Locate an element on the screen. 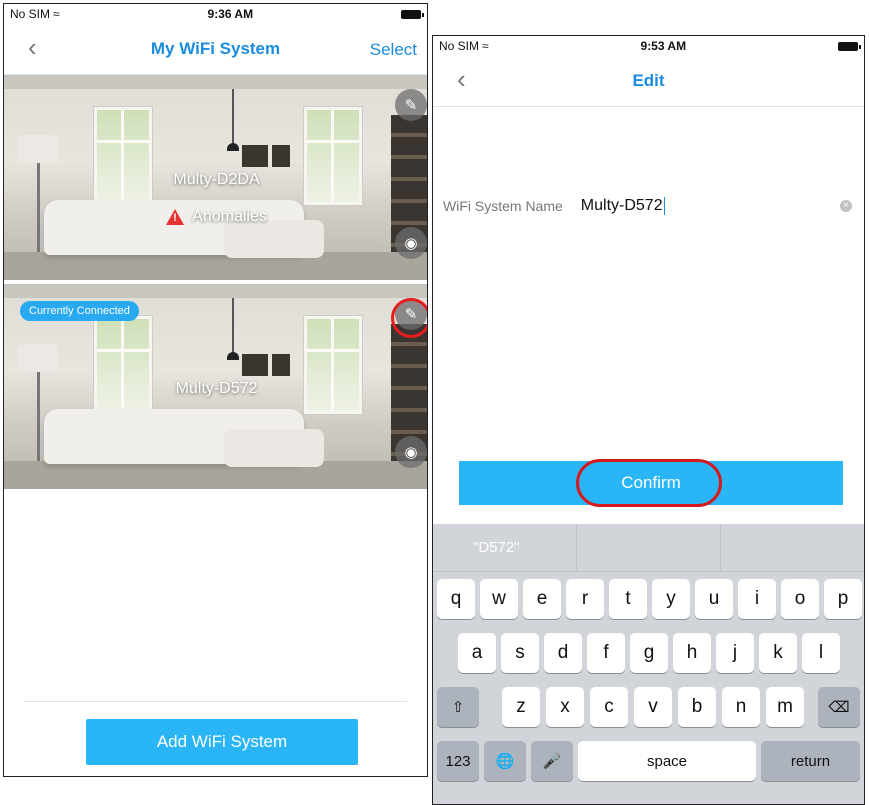 The height and width of the screenshot is (805, 869). select-button: Select is located at coordinates (393, 50).